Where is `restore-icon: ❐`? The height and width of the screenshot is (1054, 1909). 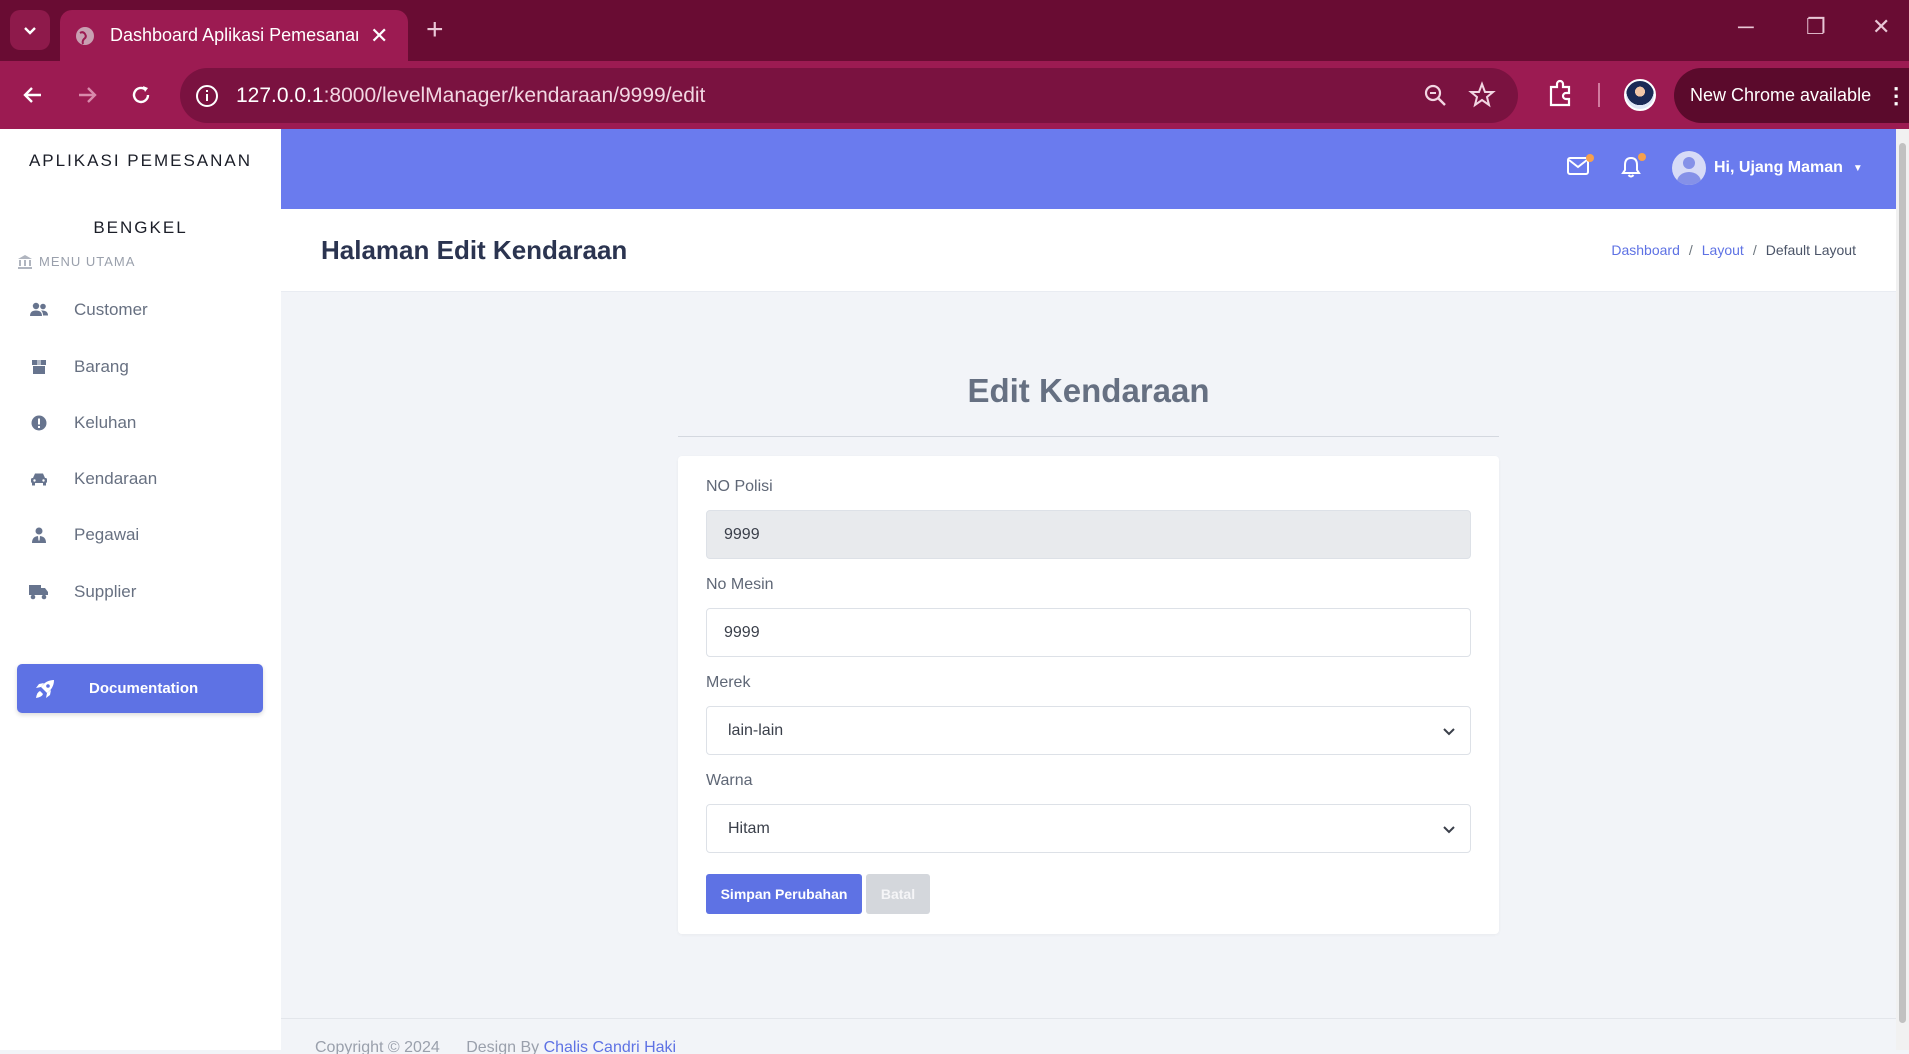
restore-icon: ❐ is located at coordinates (1816, 27).